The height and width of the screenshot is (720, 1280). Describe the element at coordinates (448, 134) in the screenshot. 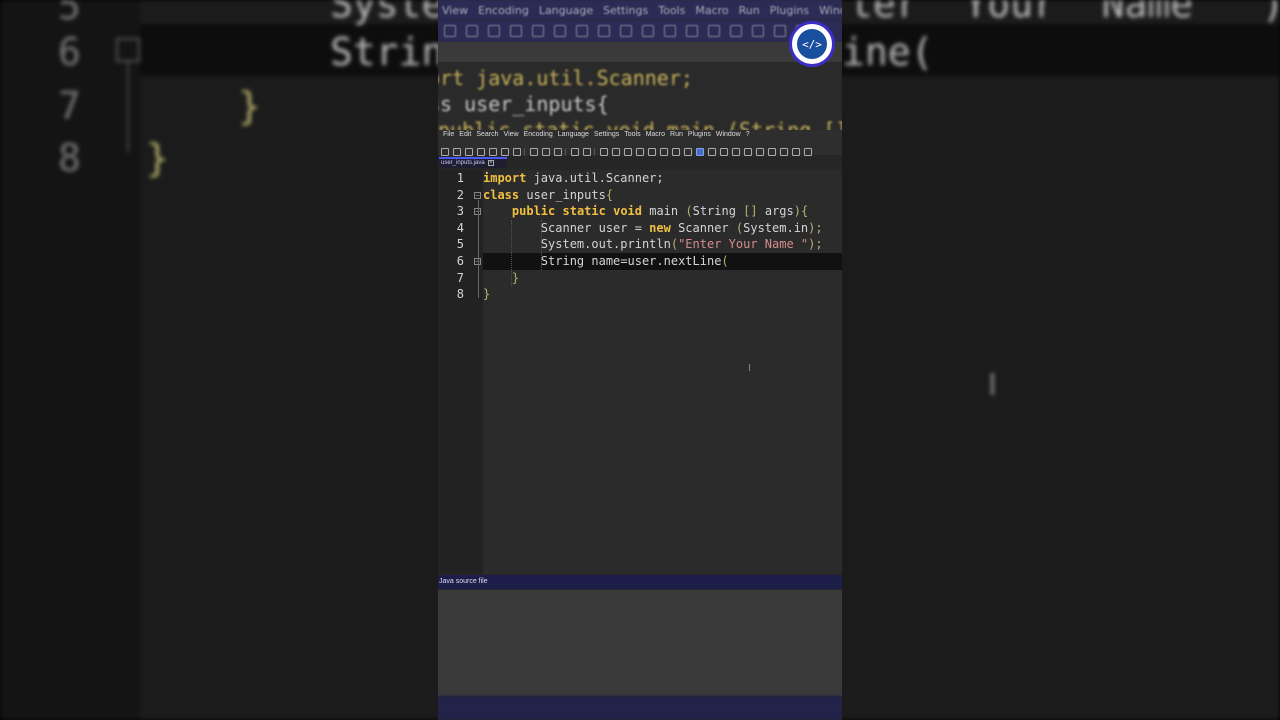

I see `menu-file: File` at that location.